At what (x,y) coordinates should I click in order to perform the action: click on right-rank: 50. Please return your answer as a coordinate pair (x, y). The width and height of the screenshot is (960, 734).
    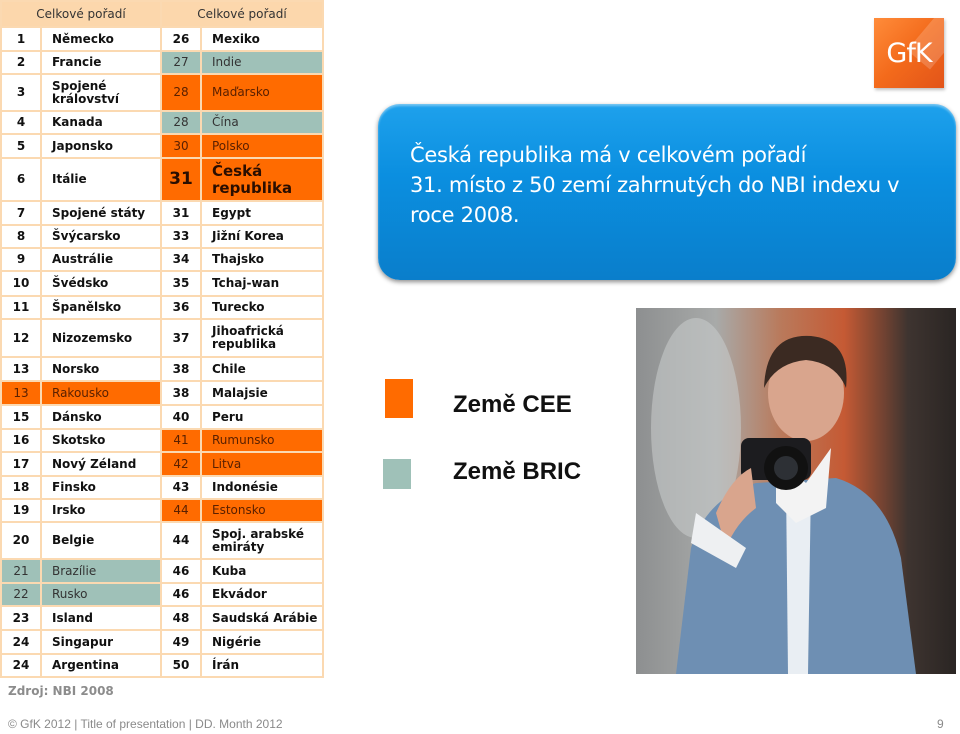
    Looking at the image, I should click on (181, 665).